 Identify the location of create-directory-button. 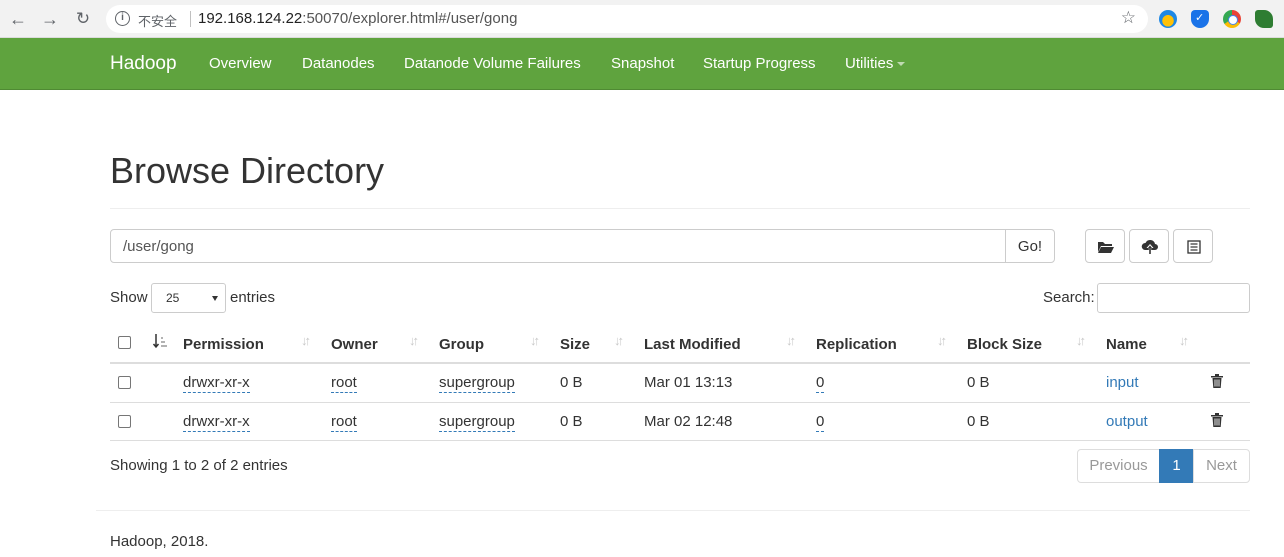
(1105, 246).